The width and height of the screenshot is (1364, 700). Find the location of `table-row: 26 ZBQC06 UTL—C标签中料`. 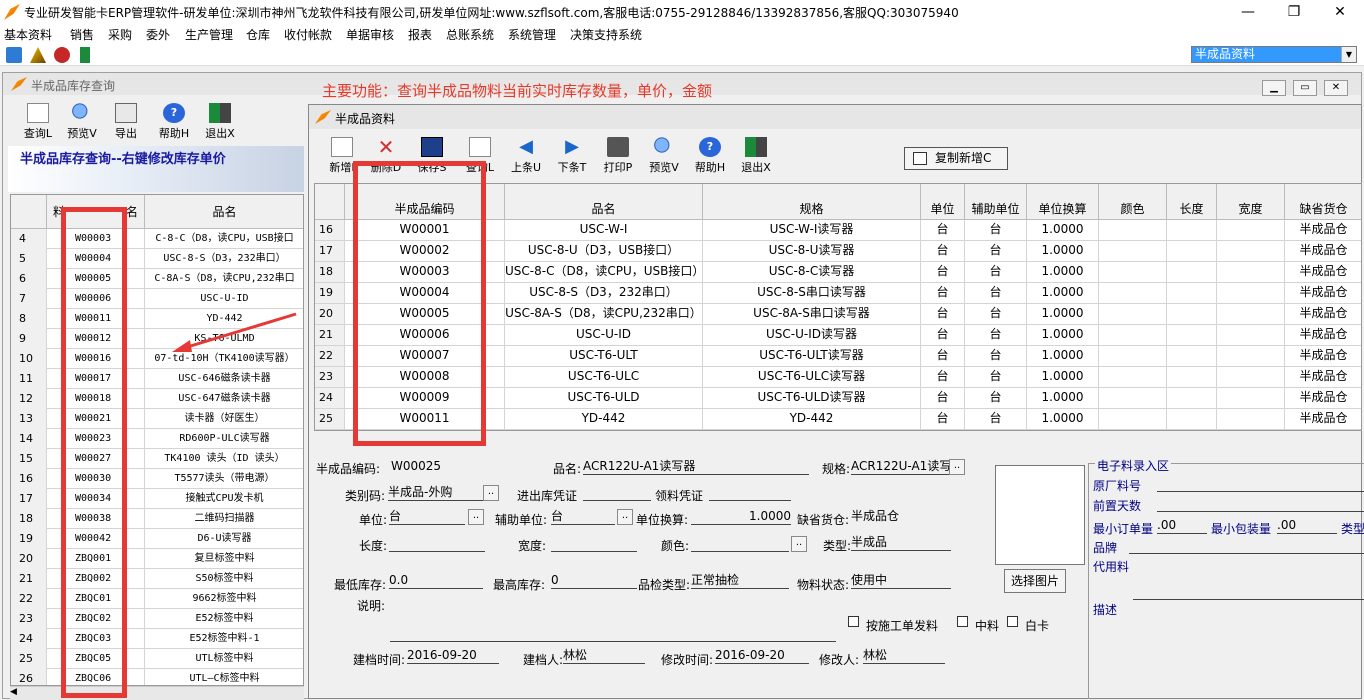

table-row: 26 ZBQC06 UTL—C标签中料 is located at coordinates (157, 677).